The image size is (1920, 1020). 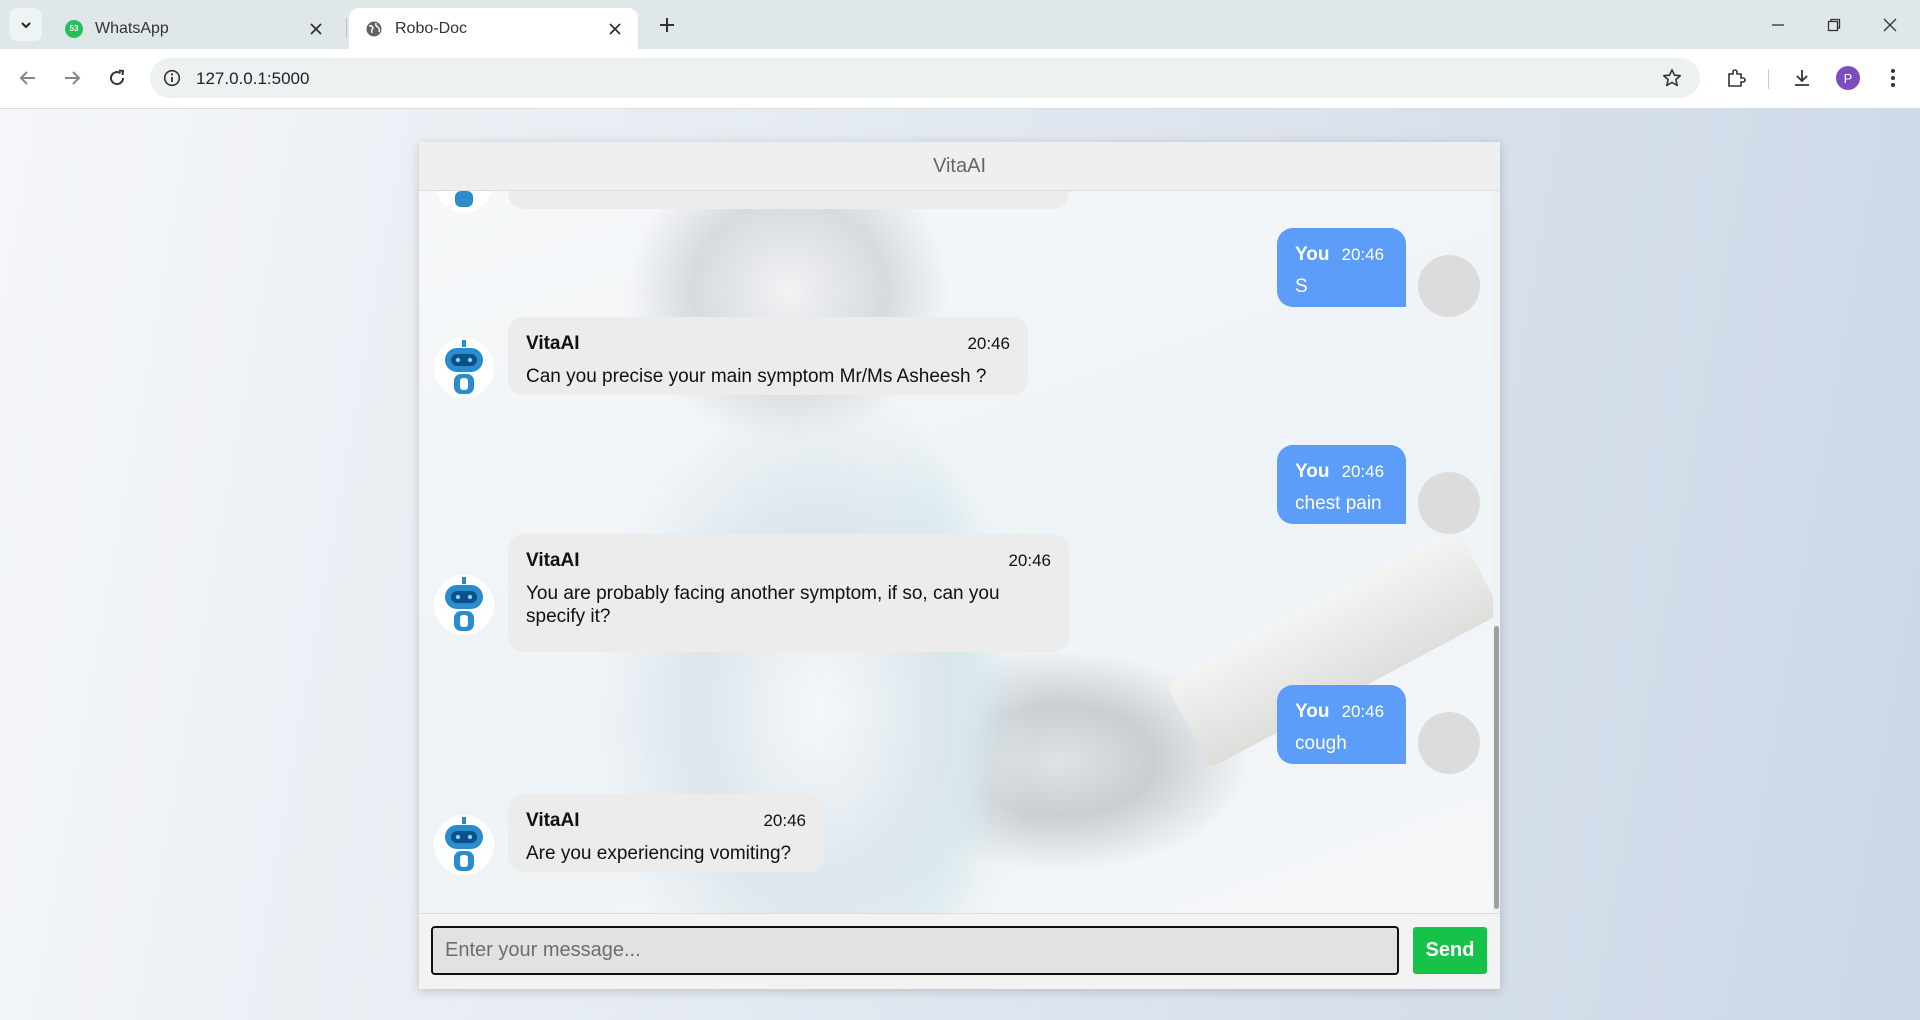 I want to click on tab-bar: 53 WhatsApp Robo-Doc, so click(x=960, y=24).